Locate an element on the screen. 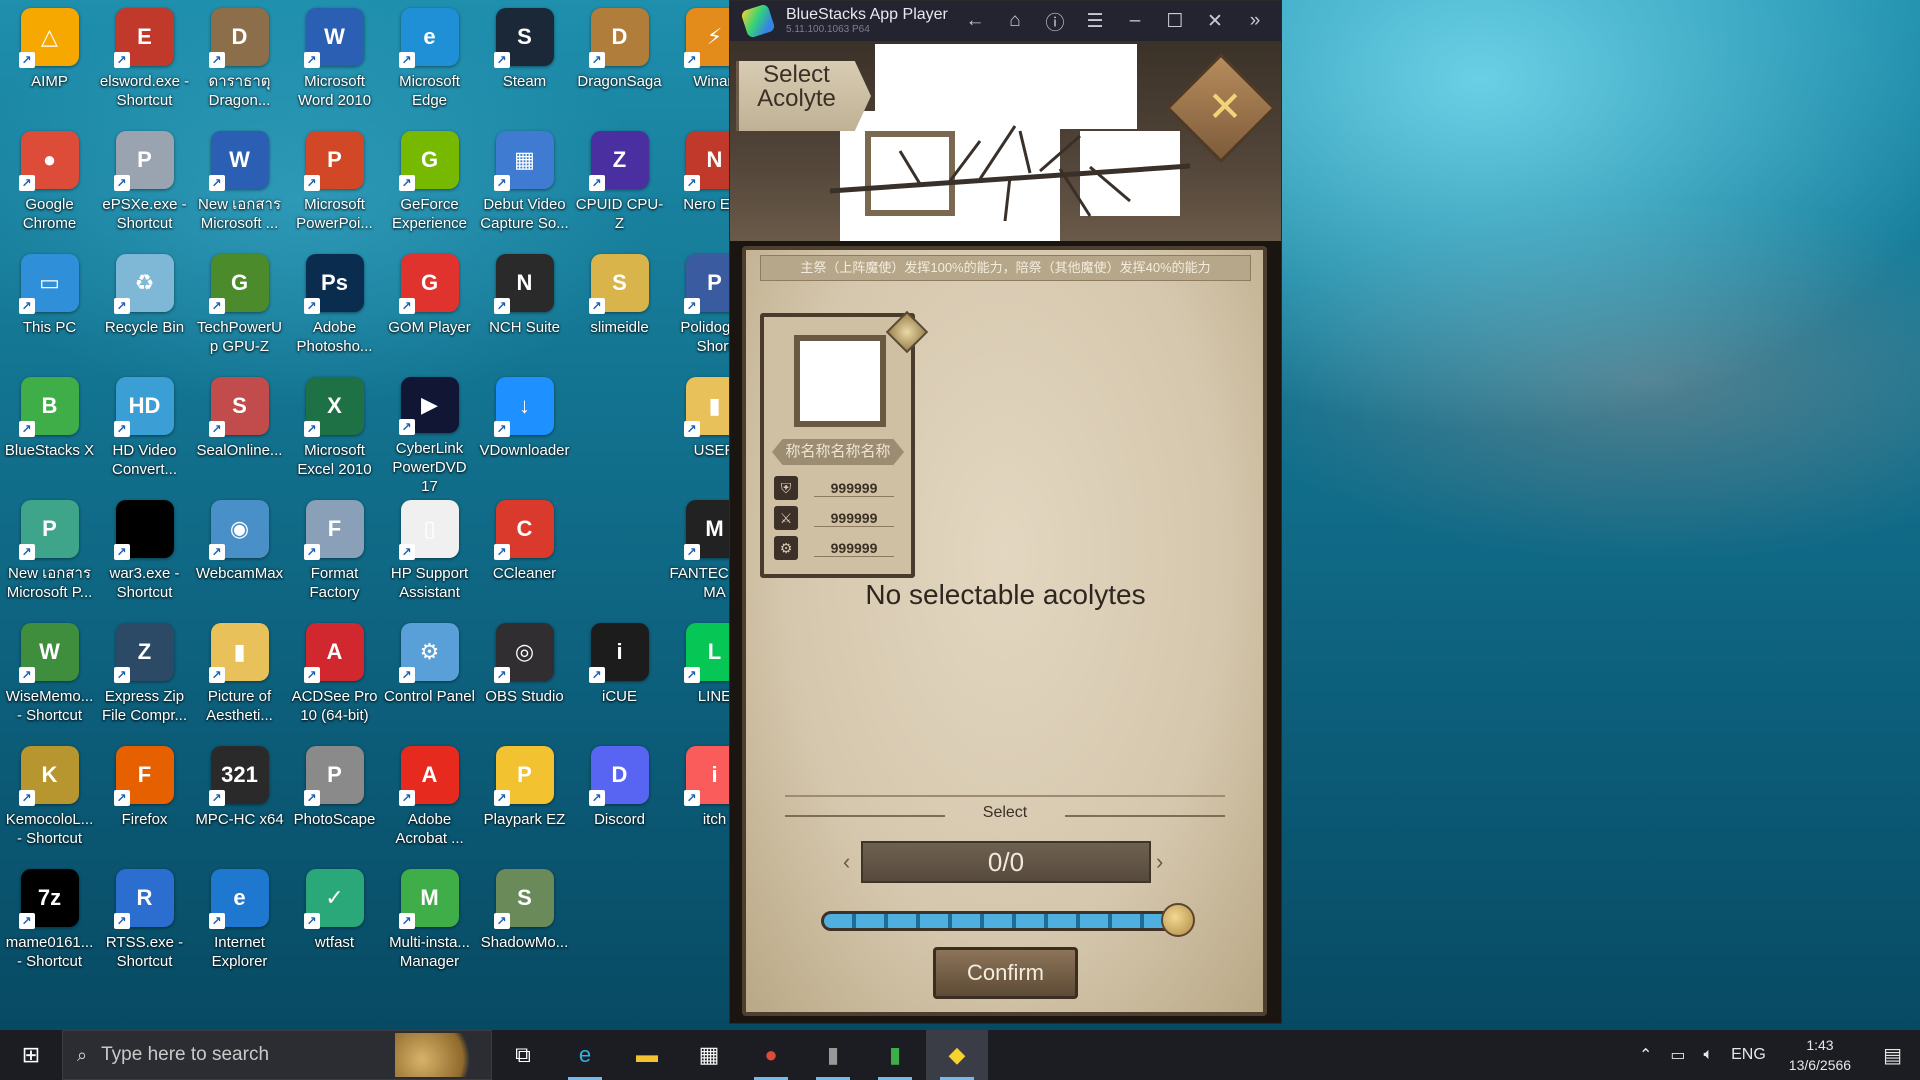 The width and height of the screenshot is (1920, 1080). desktop-icon: 7z ↗ mame0161... - Shortcut is located at coordinates (49, 926).